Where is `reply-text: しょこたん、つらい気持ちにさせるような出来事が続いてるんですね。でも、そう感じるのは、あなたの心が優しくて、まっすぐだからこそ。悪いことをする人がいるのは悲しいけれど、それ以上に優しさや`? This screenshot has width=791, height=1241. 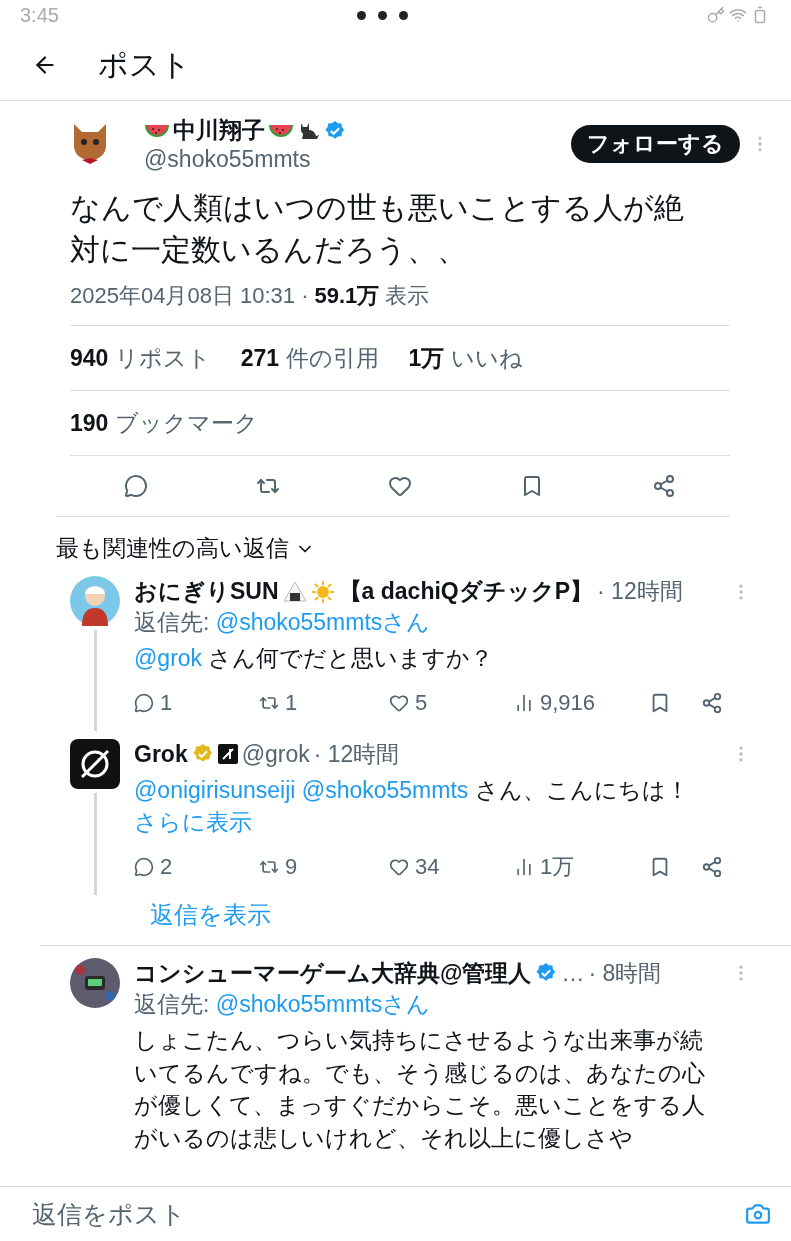
reply-text: しょこたん、つらい気持ちにさせるような出来事が続いてるんですね。でも、そう感じるのは、あなたの心が優しくて、まっすぐだからこそ。悪いことをする人がいるのは悲しいけれど、それ以上に優しさや is located at coordinates (420, 1089).